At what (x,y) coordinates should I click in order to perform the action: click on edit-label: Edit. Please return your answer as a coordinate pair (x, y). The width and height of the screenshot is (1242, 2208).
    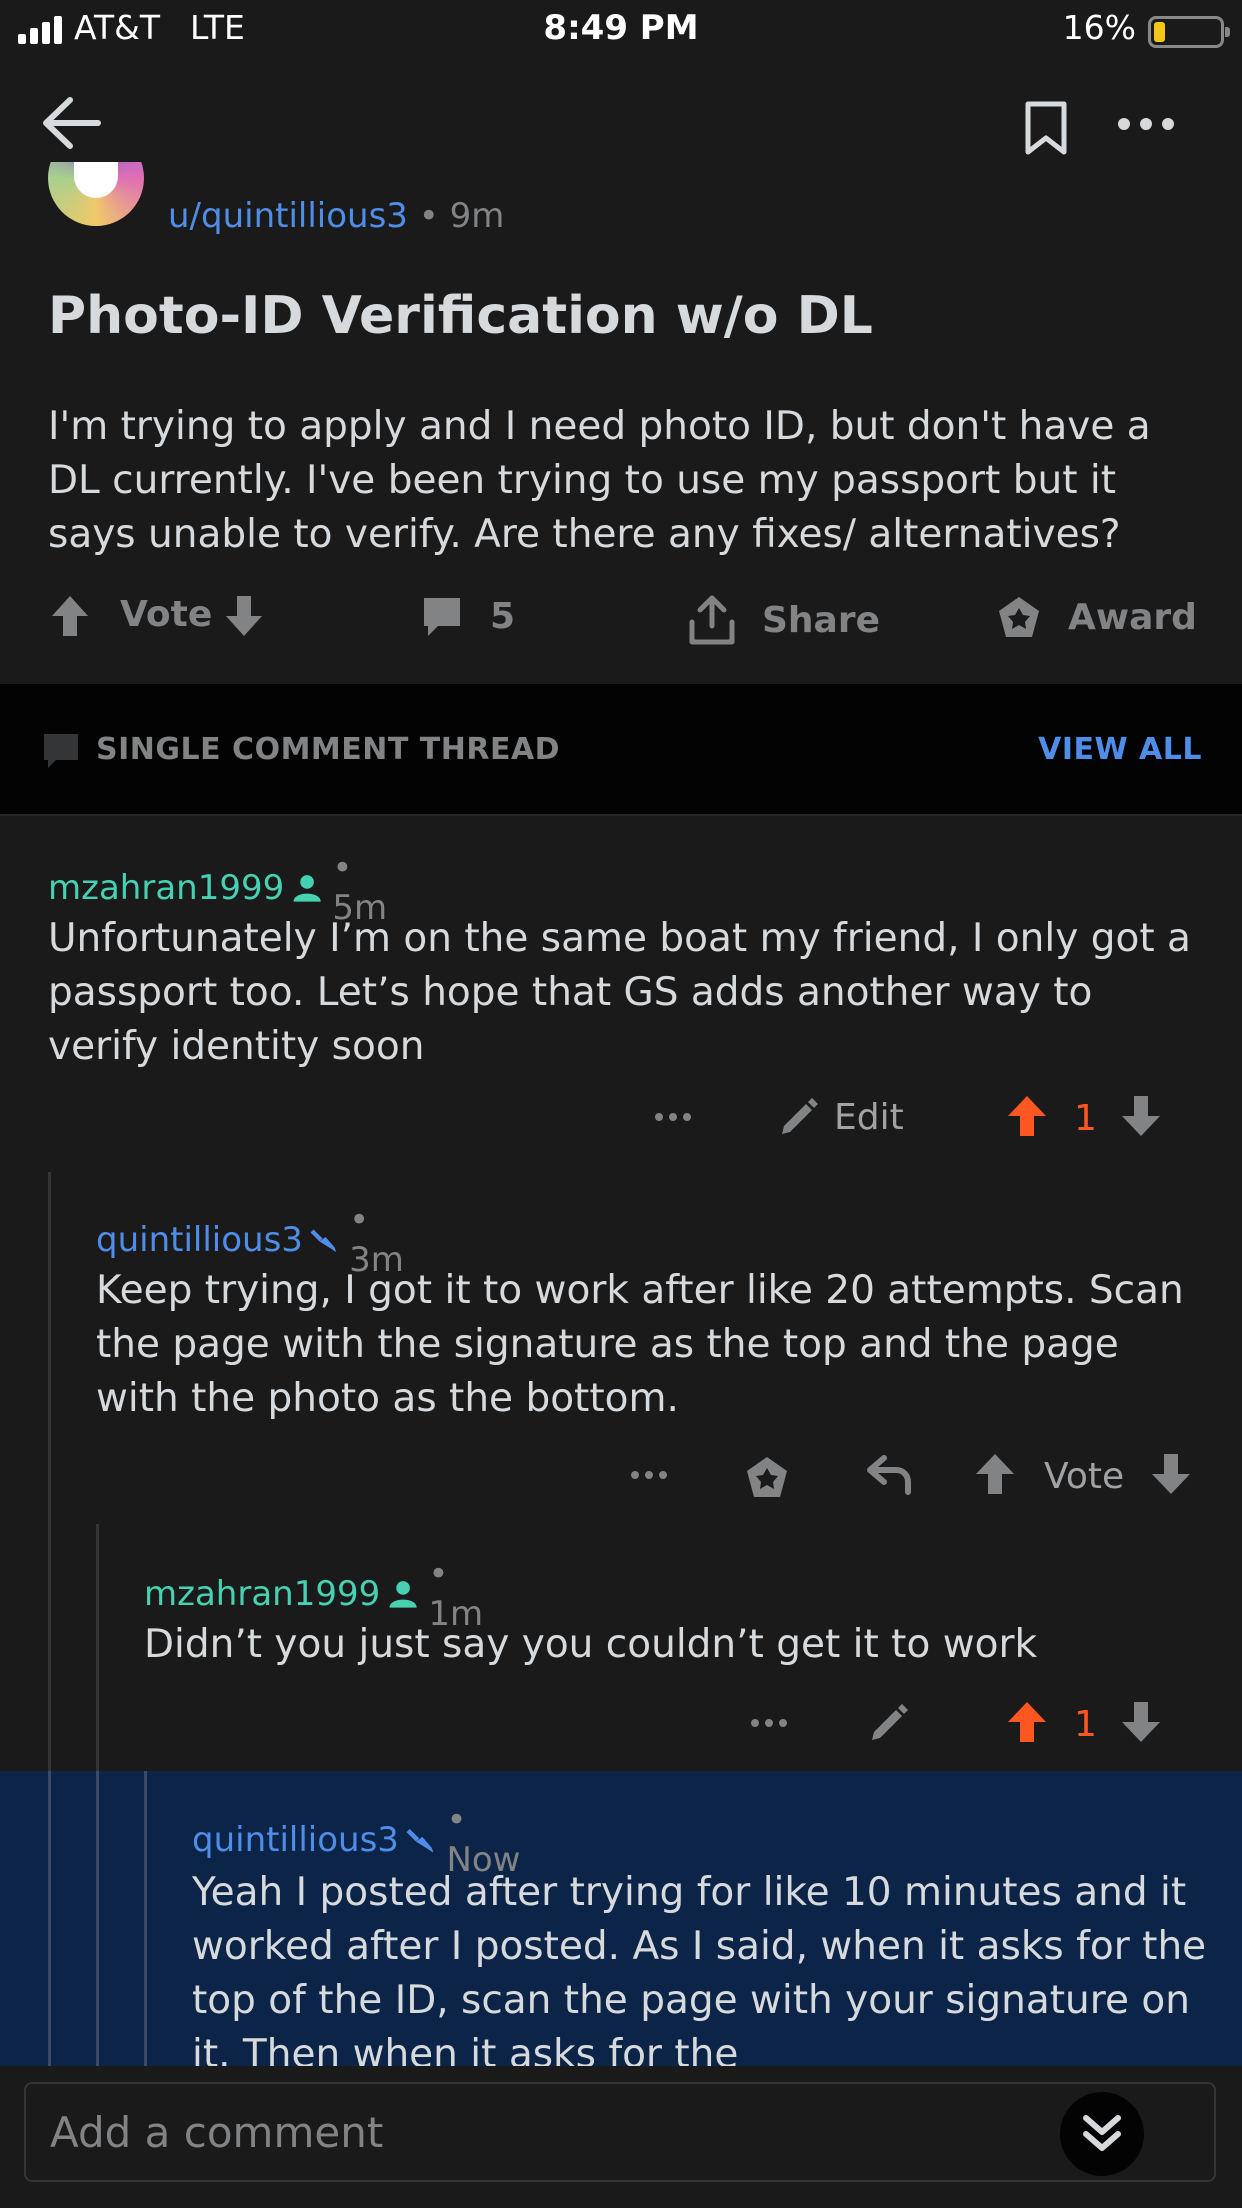
    Looking at the image, I should click on (869, 1117).